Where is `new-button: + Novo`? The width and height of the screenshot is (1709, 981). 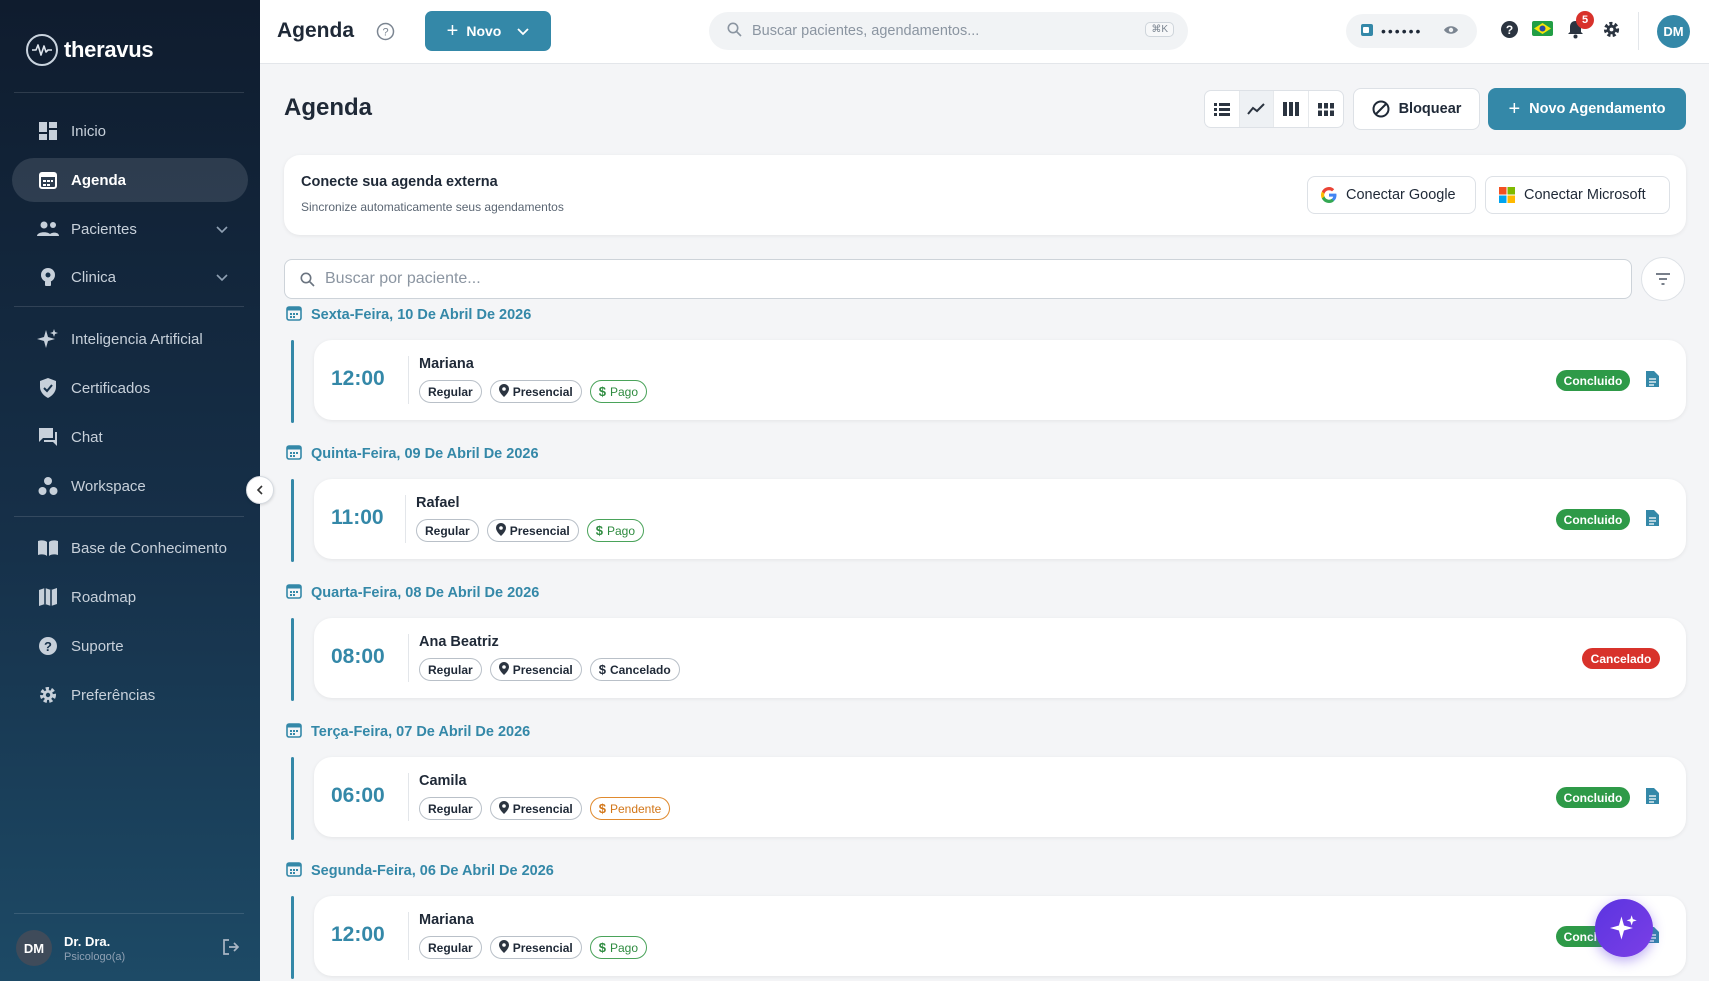 new-button: + Novo is located at coordinates (488, 31).